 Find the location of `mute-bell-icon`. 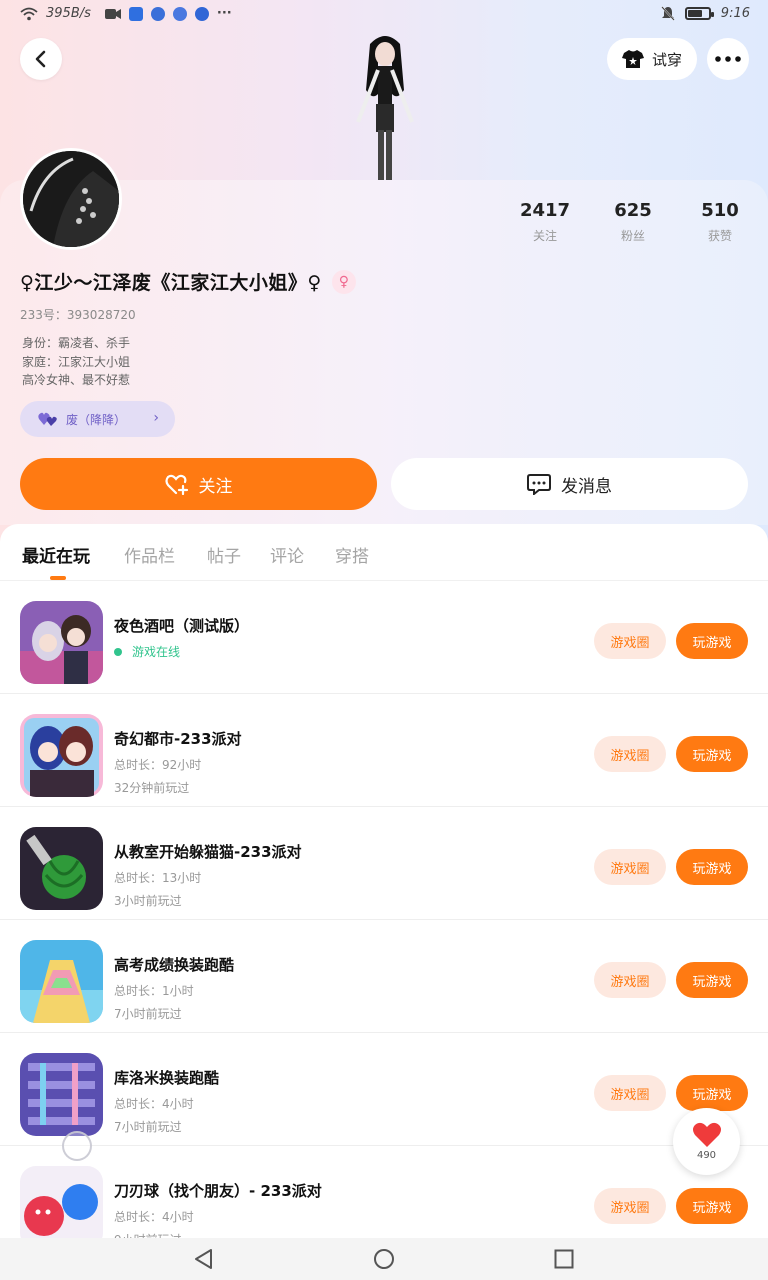

mute-bell-icon is located at coordinates (668, 13).